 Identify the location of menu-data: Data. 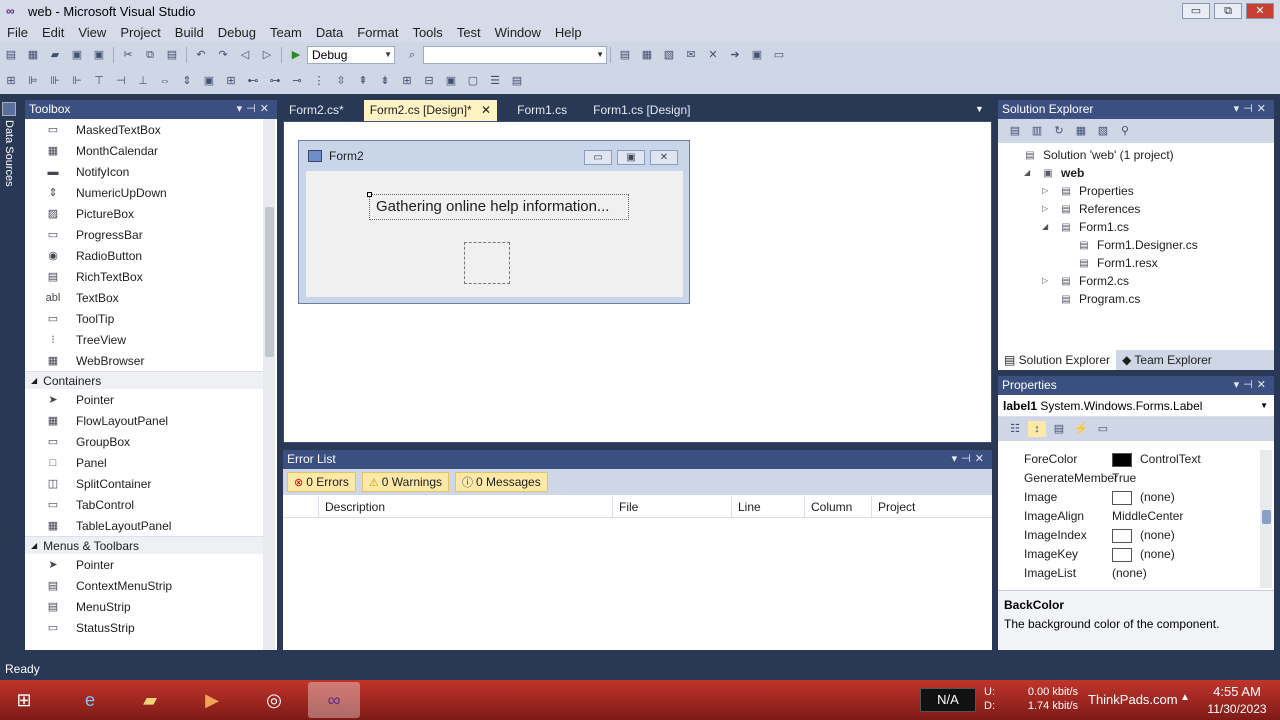
(329, 32).